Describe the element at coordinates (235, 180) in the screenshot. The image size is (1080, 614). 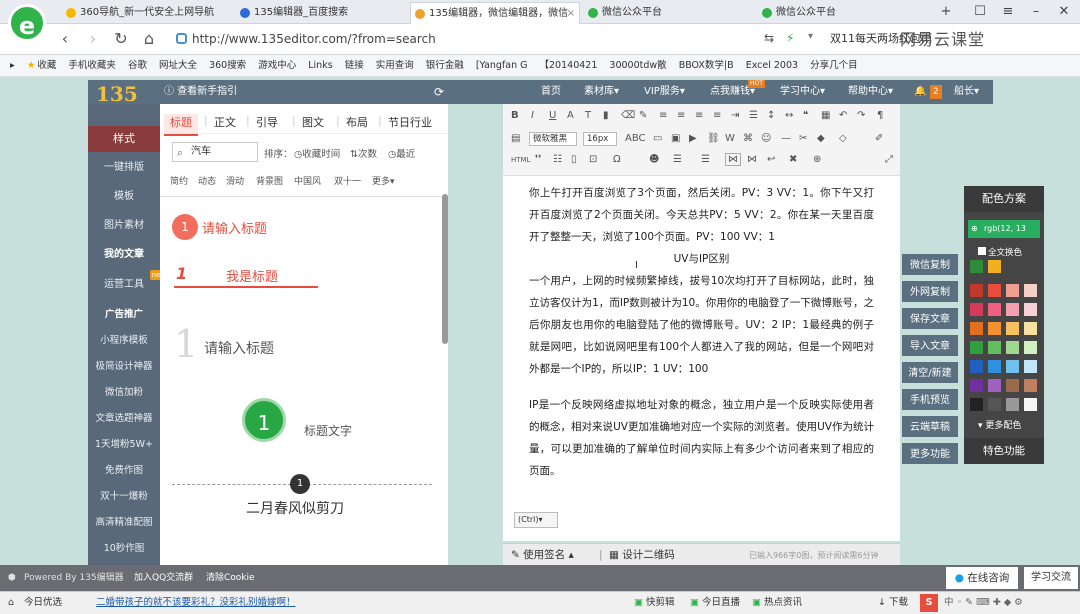
I see `tag-filter: 滑动` at that location.